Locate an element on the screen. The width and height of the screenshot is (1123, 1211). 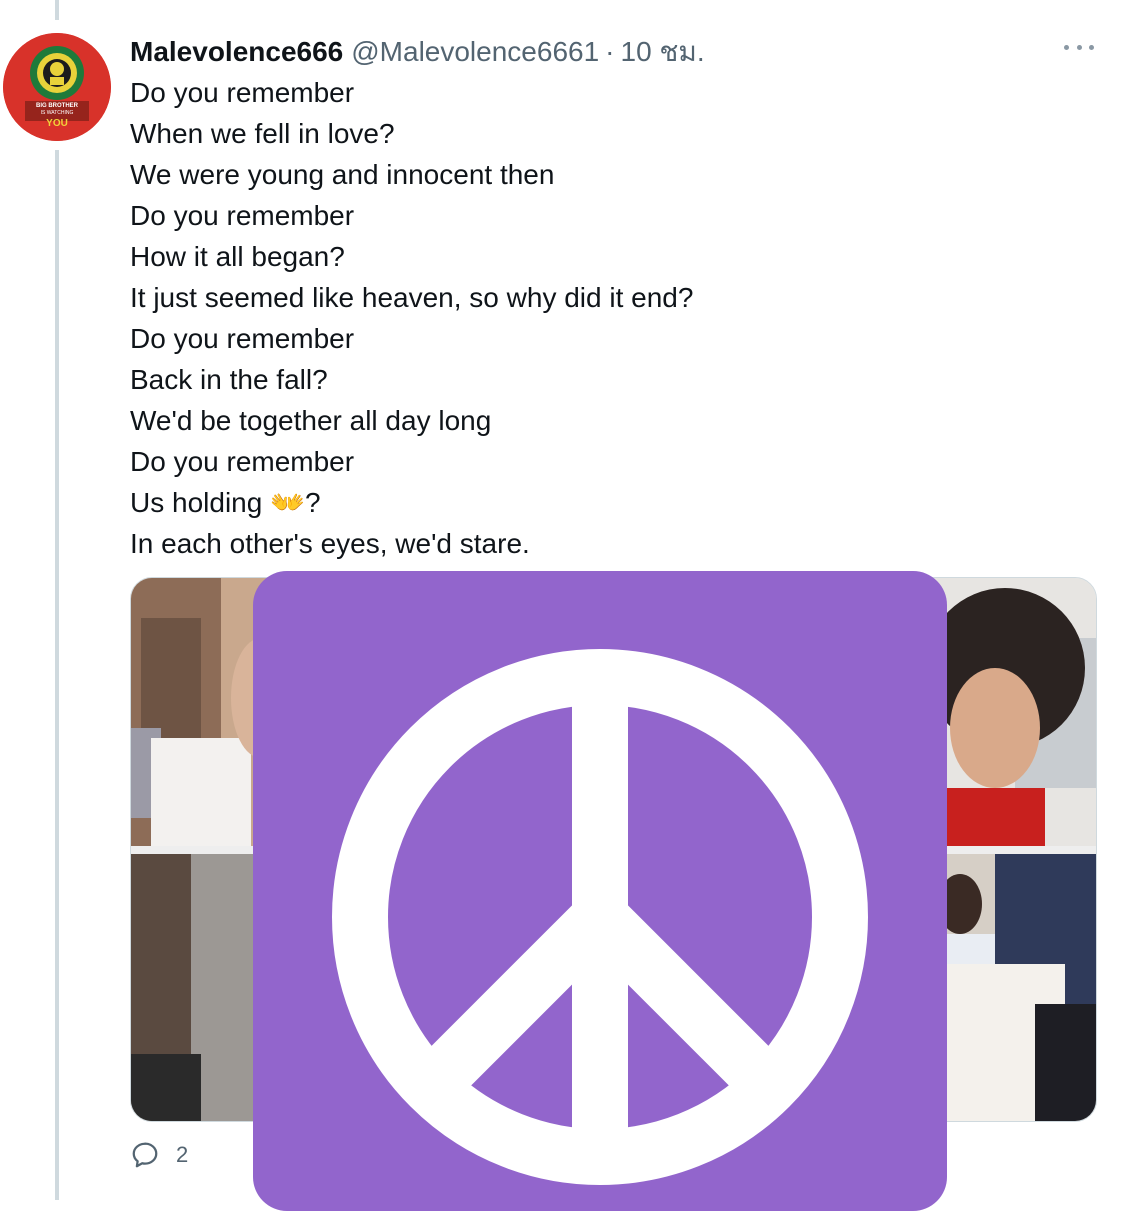
tweet-line: In each other's eyes, we'd stare. is located at coordinates (330, 543).